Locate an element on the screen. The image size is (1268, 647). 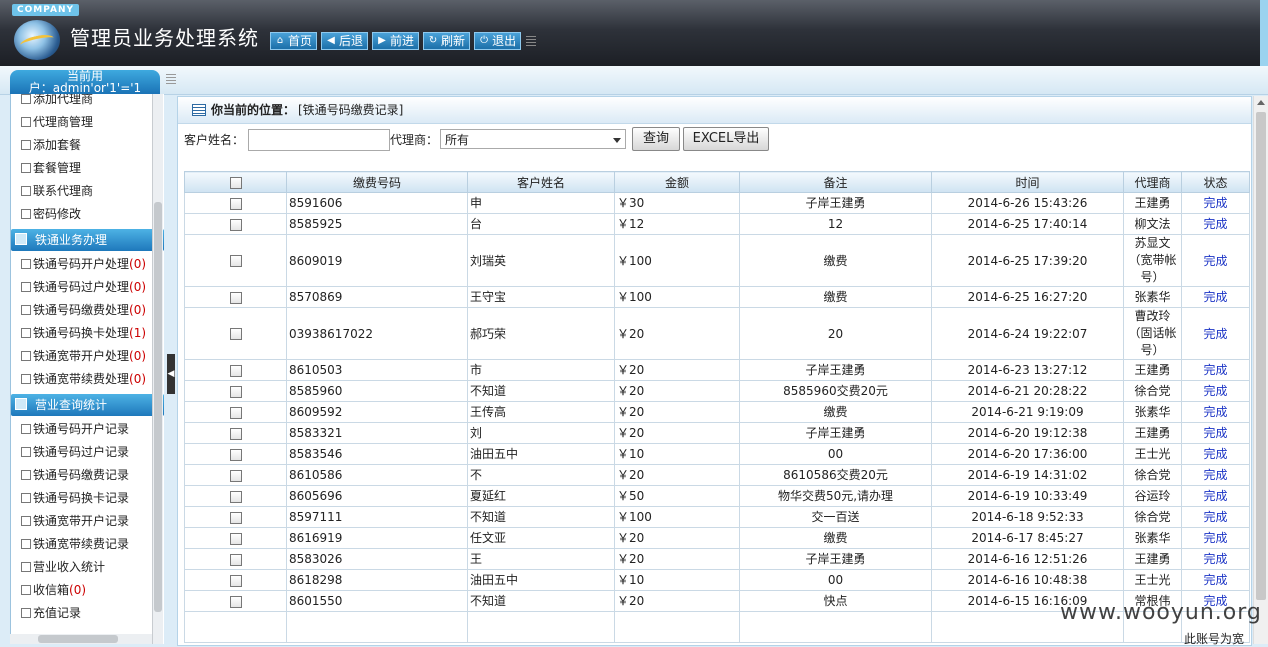
agent-select: 所有 is located at coordinates (533, 139).